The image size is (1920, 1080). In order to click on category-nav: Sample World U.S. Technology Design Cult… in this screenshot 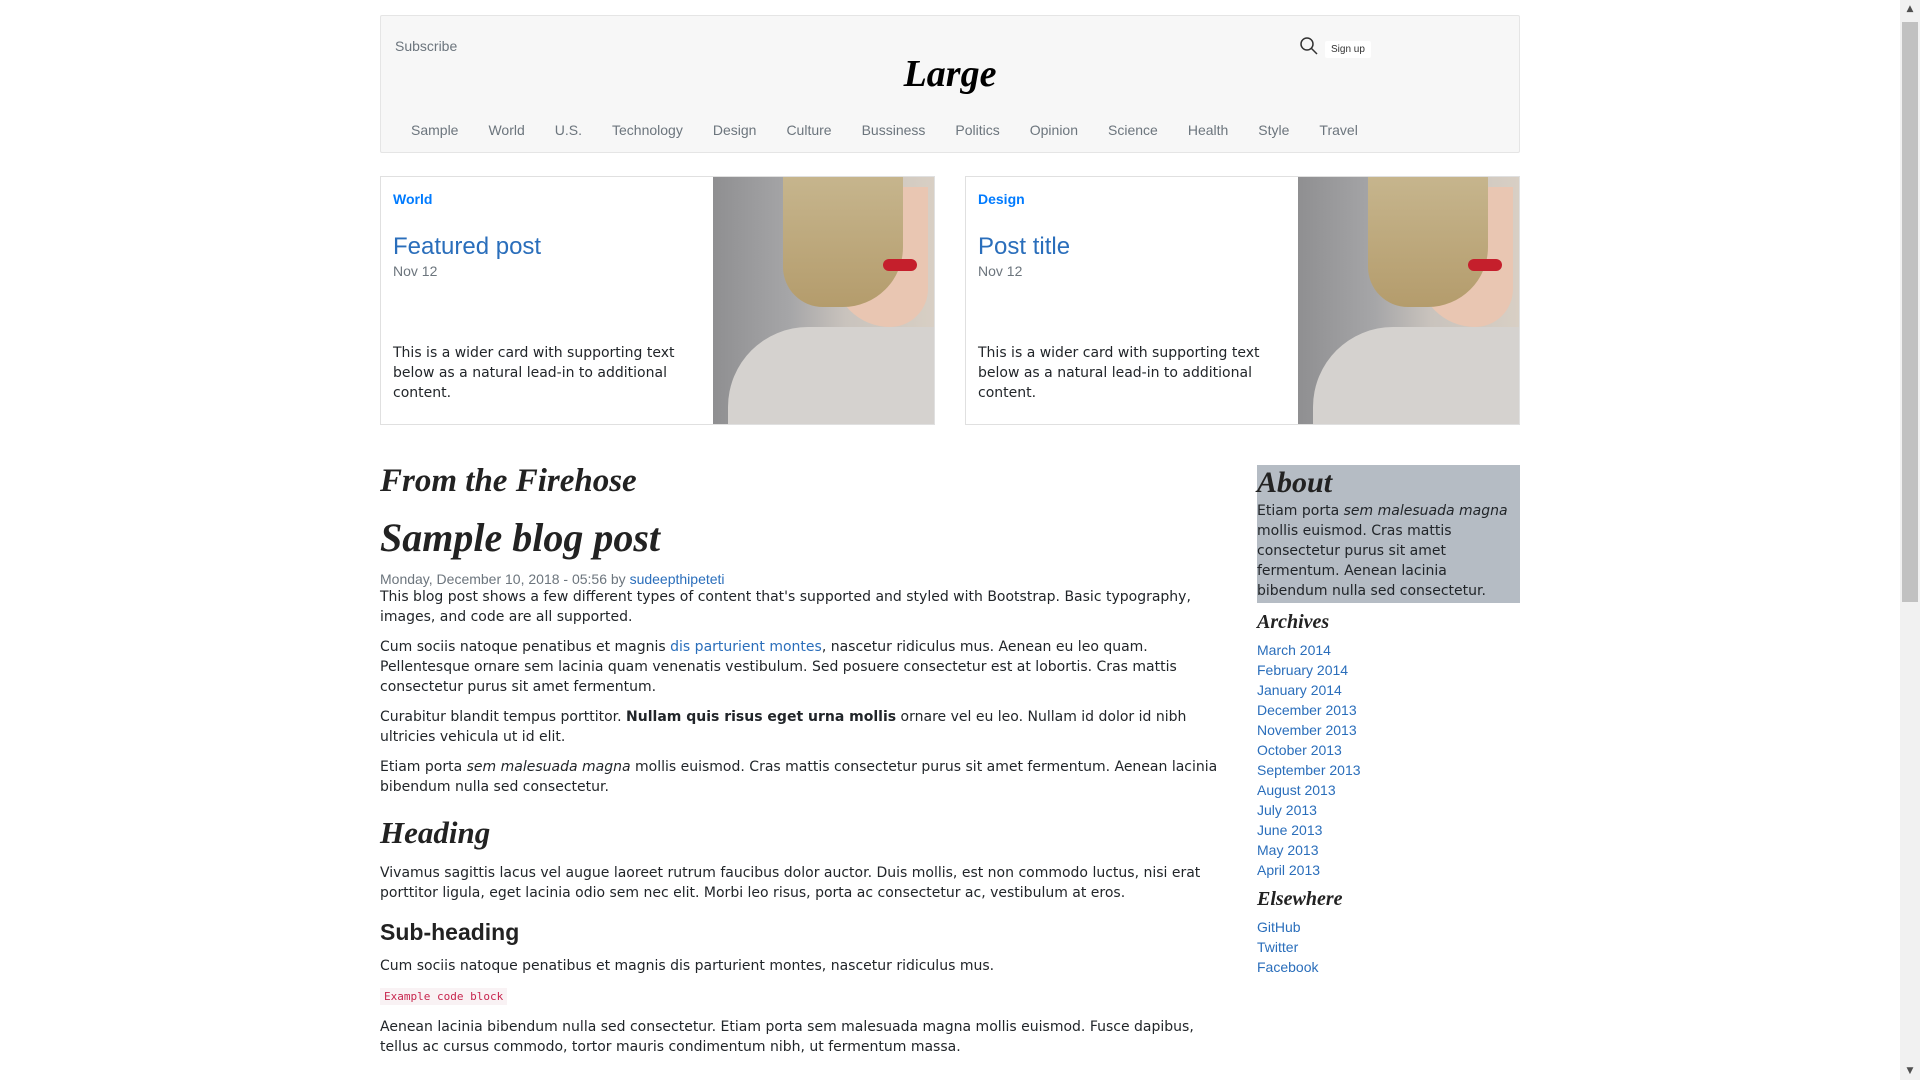, I will do `click(884, 130)`.